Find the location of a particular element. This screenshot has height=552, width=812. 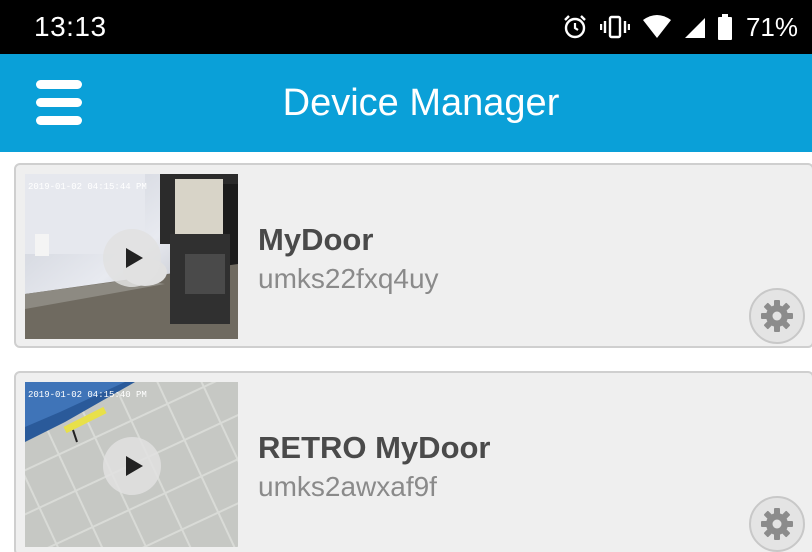

thumbnail-timestamp: 2019-01-02 04:15:44 PM is located at coordinates (87, 187).